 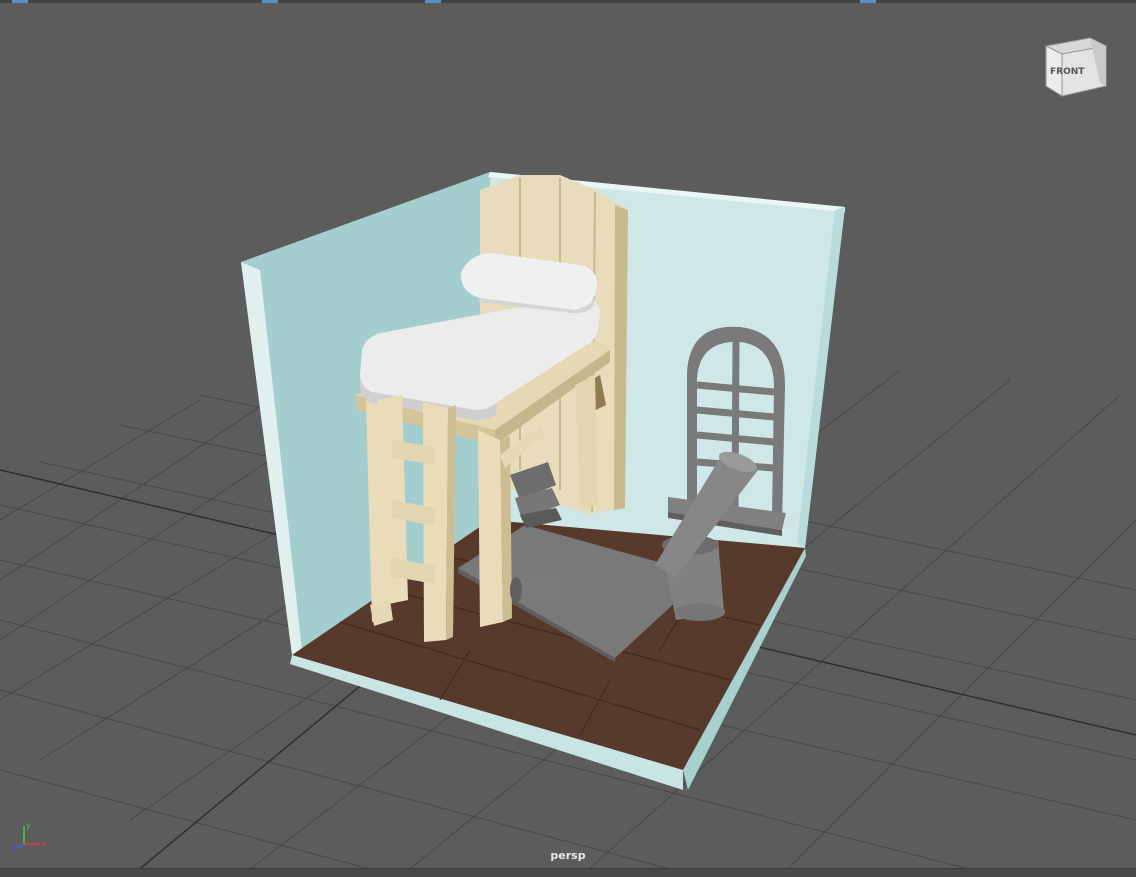 I want to click on viewcube: FRONT, so click(x=1076, y=64).